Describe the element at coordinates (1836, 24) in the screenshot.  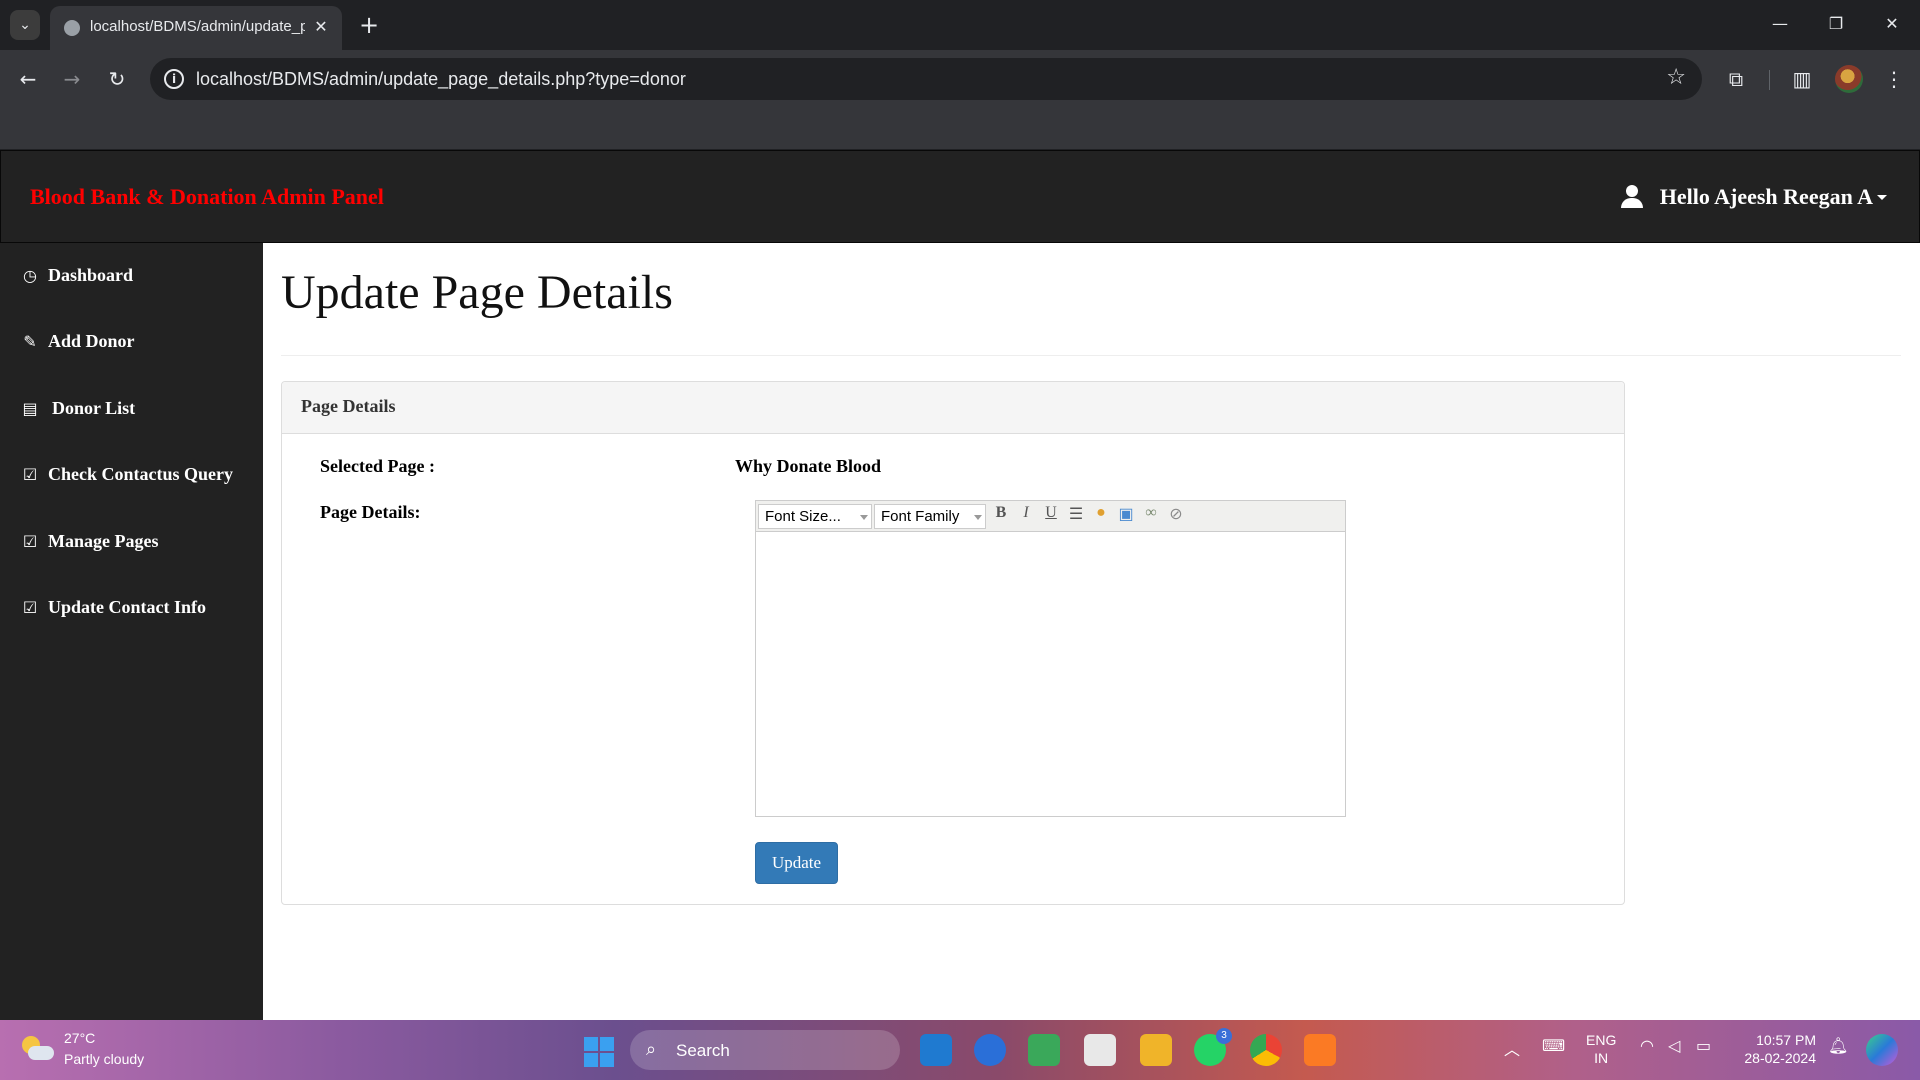
I see `restore-button: ❐` at that location.